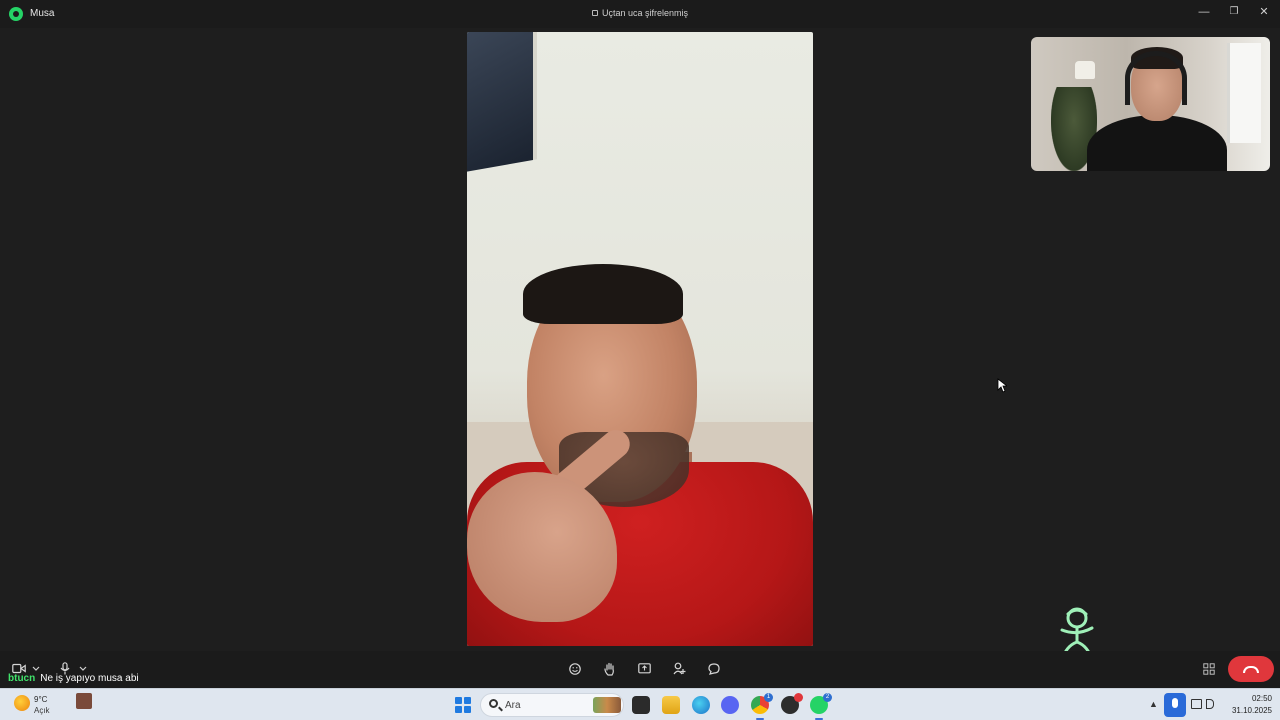  I want to click on chat-text: Ne iş yapıyo musa abi, so click(89, 678).